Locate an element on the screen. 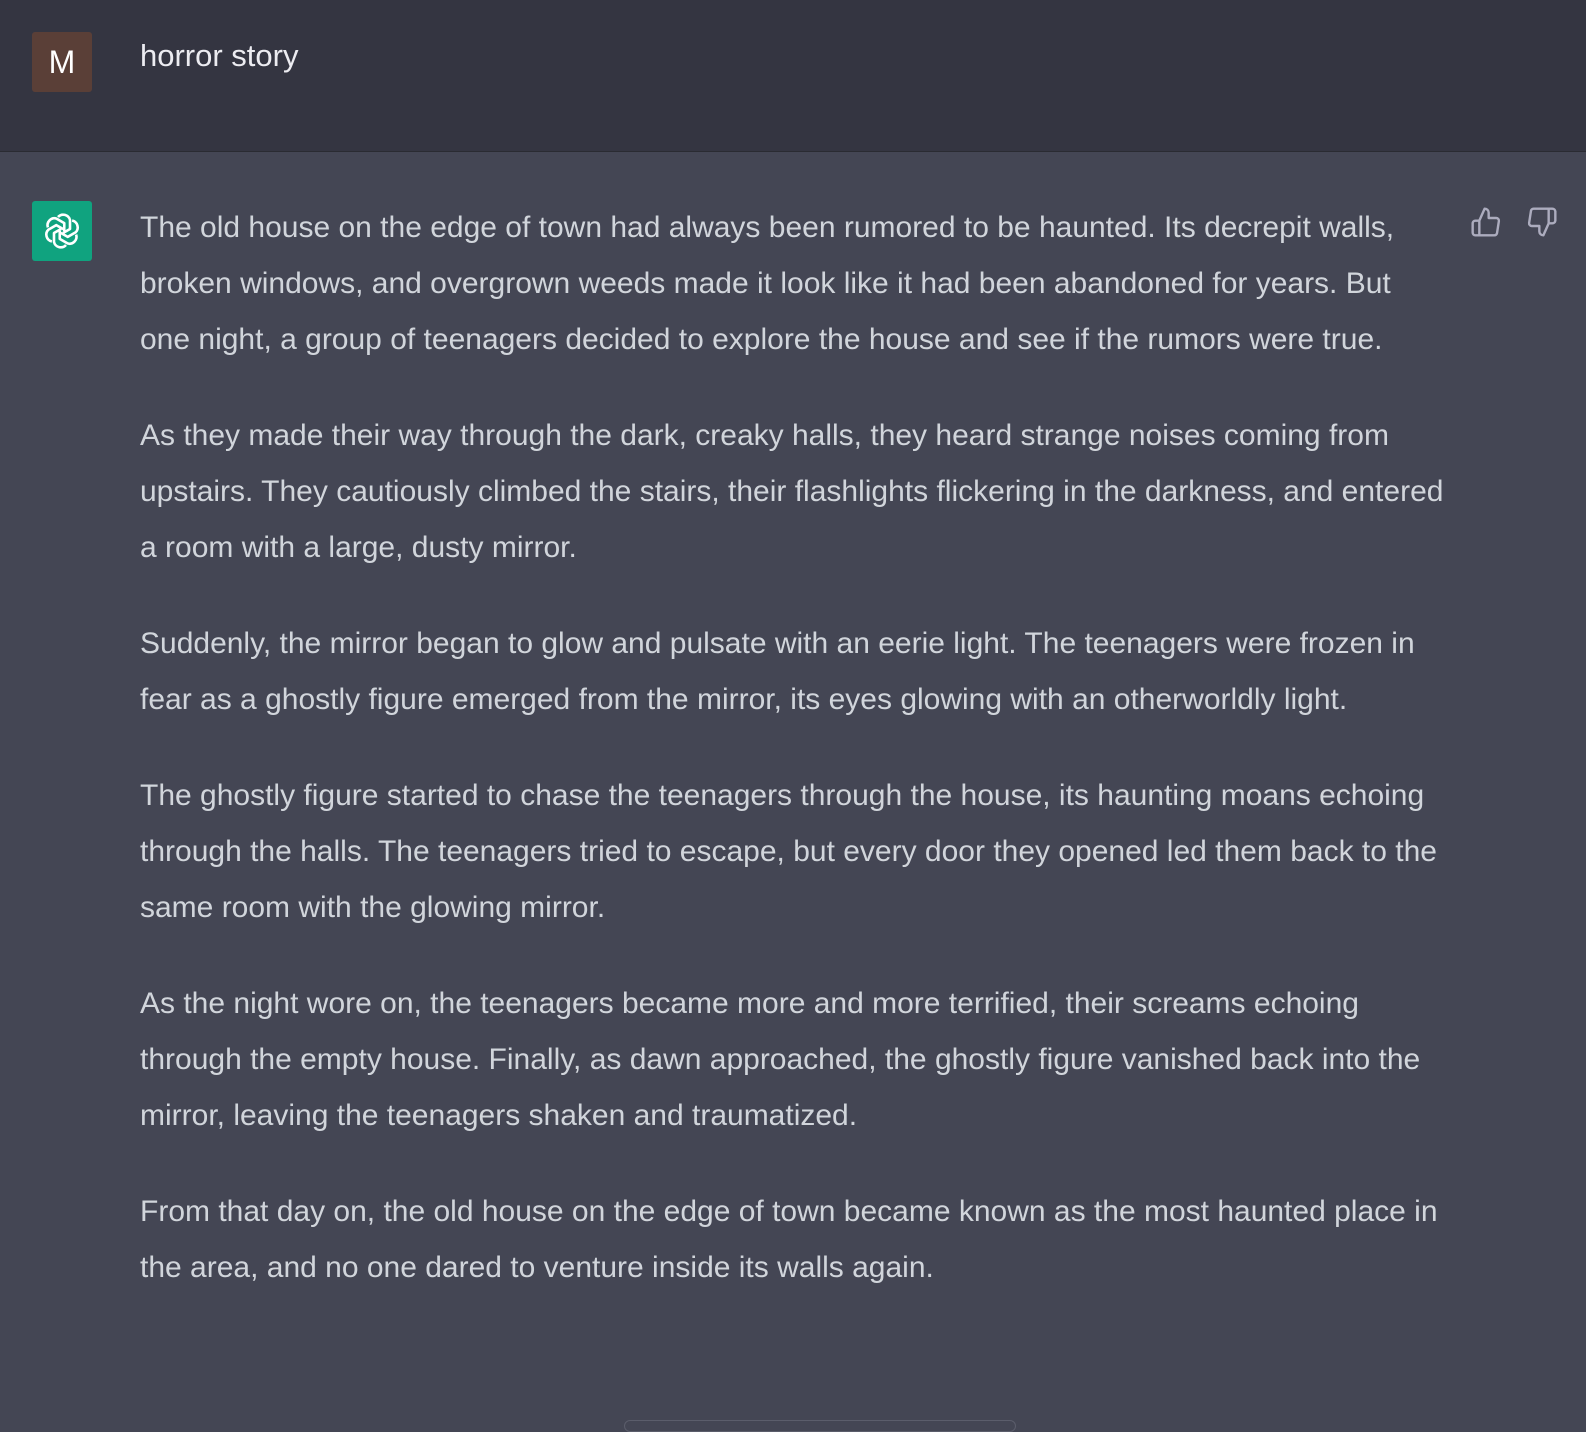 This screenshot has width=1586, height=1432. bottom-button-edge is located at coordinates (820, 1426).